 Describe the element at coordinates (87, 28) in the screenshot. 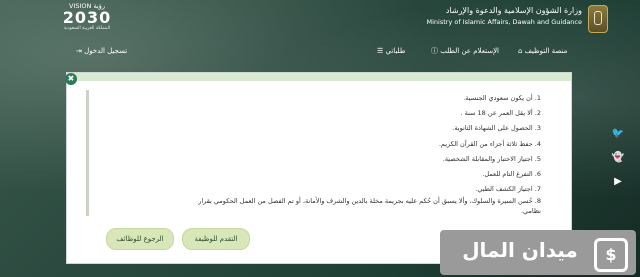

I see `vision-bottom: المملكة العربية السعودية` at that location.